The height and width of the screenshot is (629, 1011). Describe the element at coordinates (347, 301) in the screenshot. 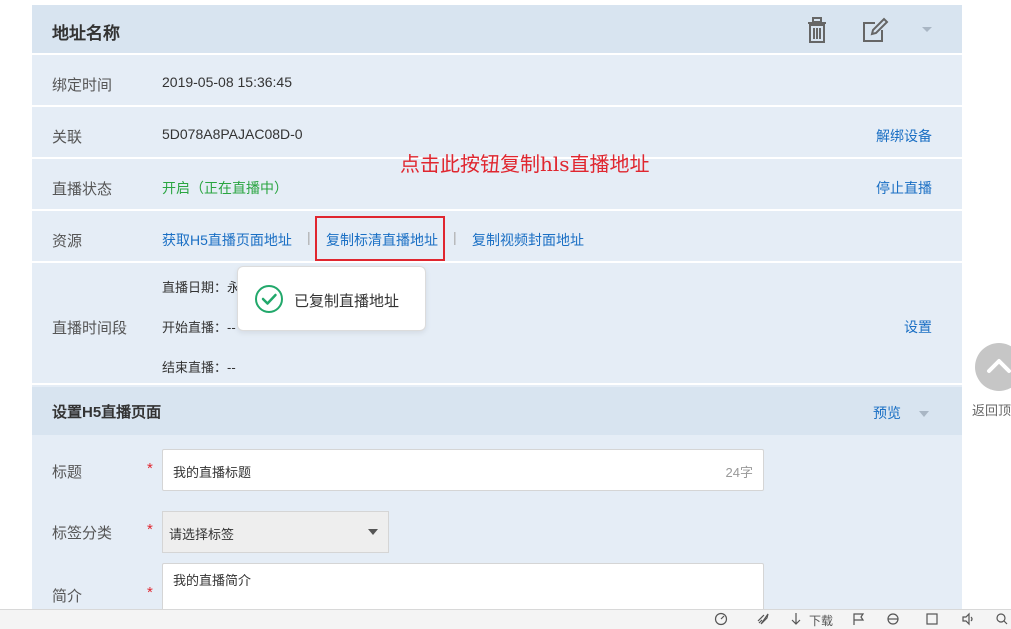

I see `toast-message: 已复制直播地址` at that location.